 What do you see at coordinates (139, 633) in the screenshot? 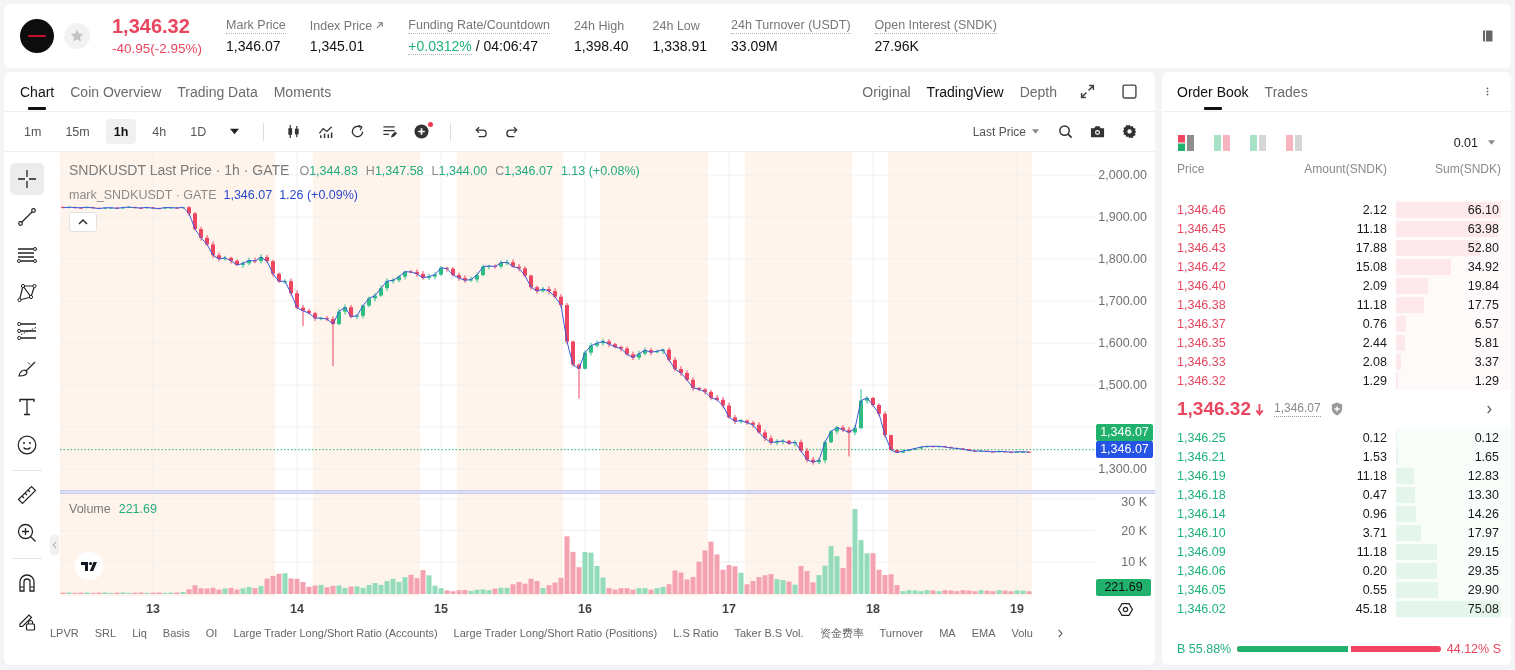
I see `indicator-button: Liq` at bounding box center [139, 633].